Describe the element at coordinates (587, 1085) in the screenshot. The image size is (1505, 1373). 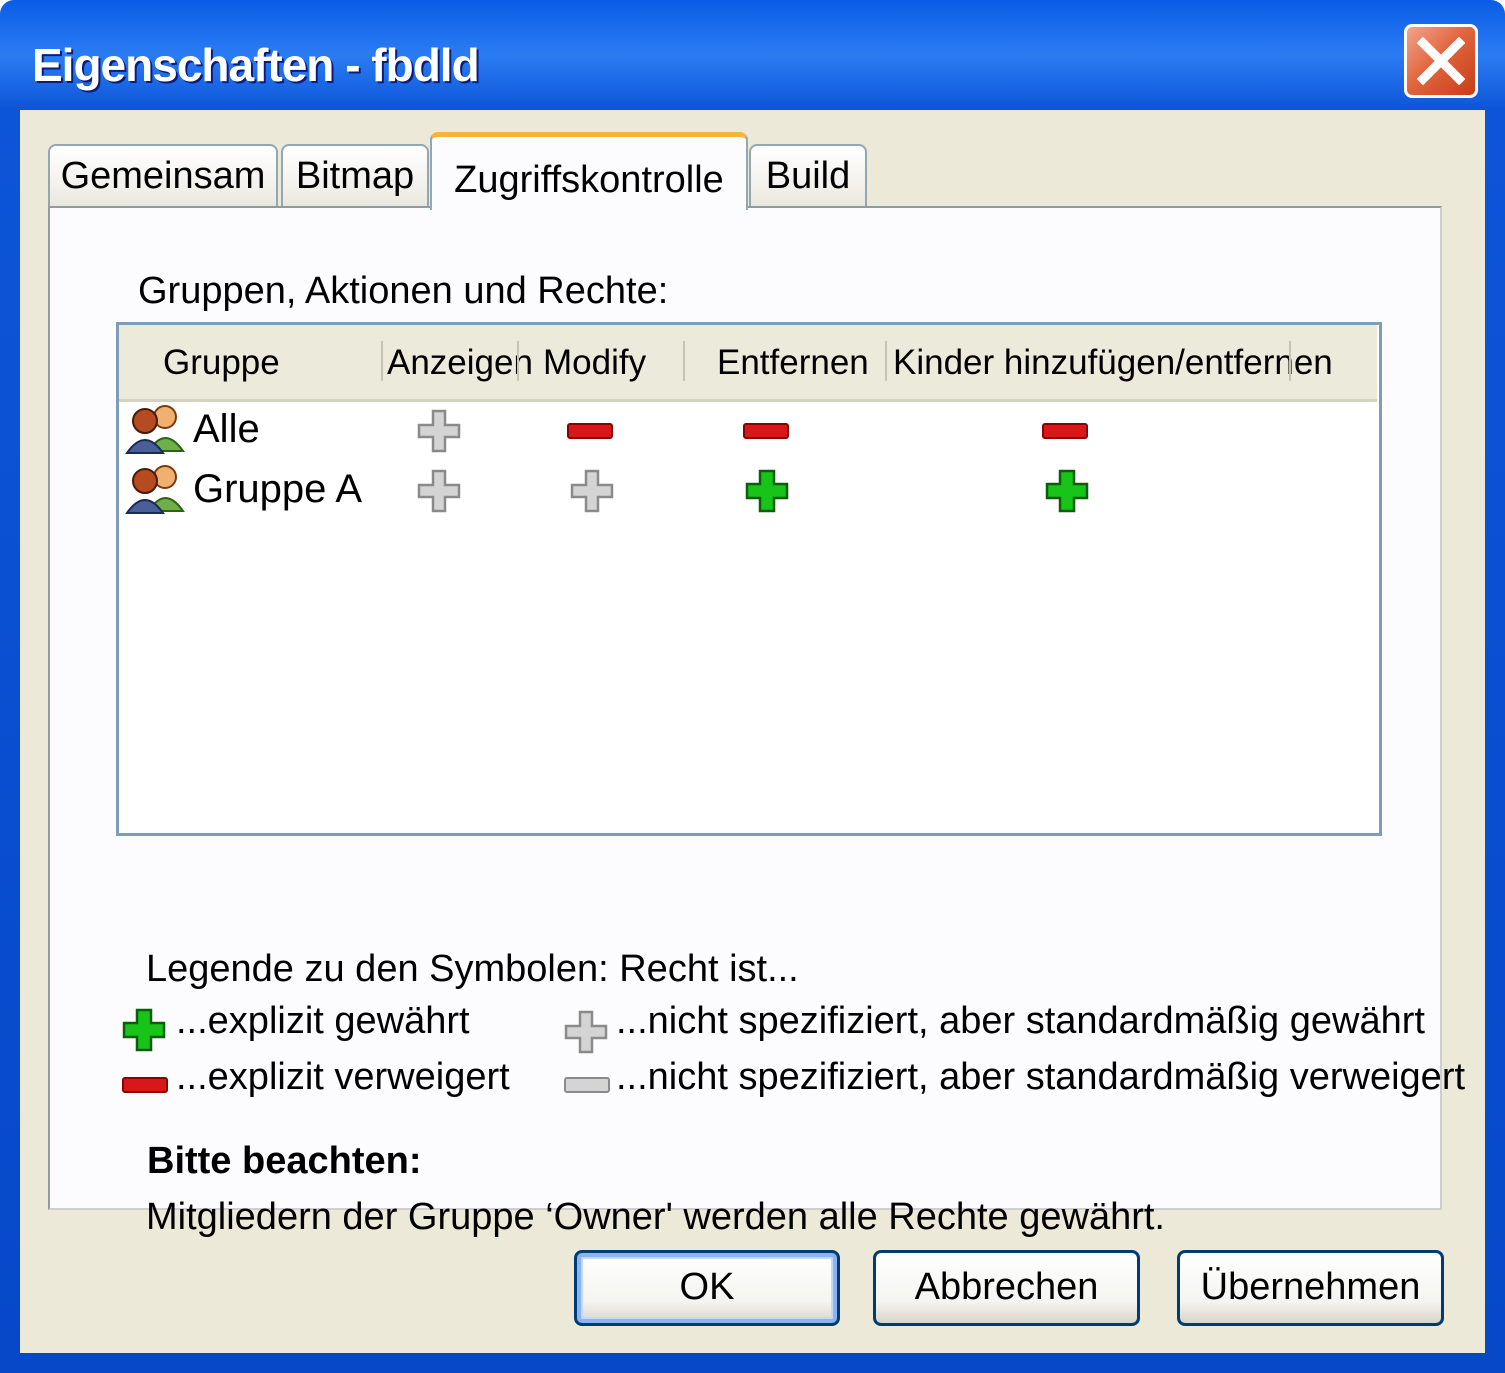
I see `default-denied-icon` at that location.